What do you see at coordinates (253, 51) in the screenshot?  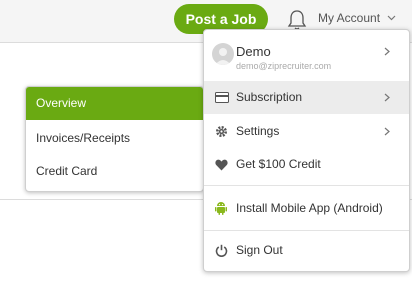 I see `user-name: Demo` at bounding box center [253, 51].